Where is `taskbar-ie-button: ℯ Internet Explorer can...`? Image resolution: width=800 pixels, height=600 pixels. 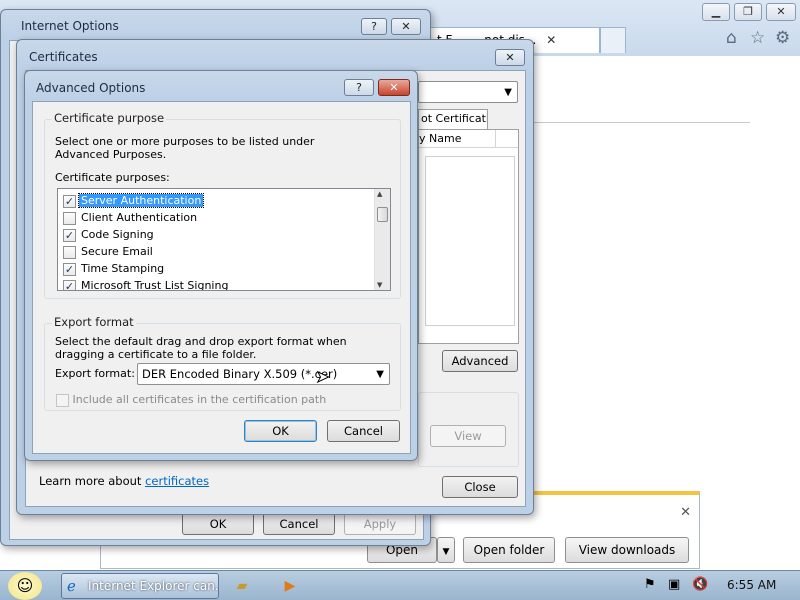
taskbar-ie-button: ℯ Internet Explorer can... is located at coordinates (140, 586).